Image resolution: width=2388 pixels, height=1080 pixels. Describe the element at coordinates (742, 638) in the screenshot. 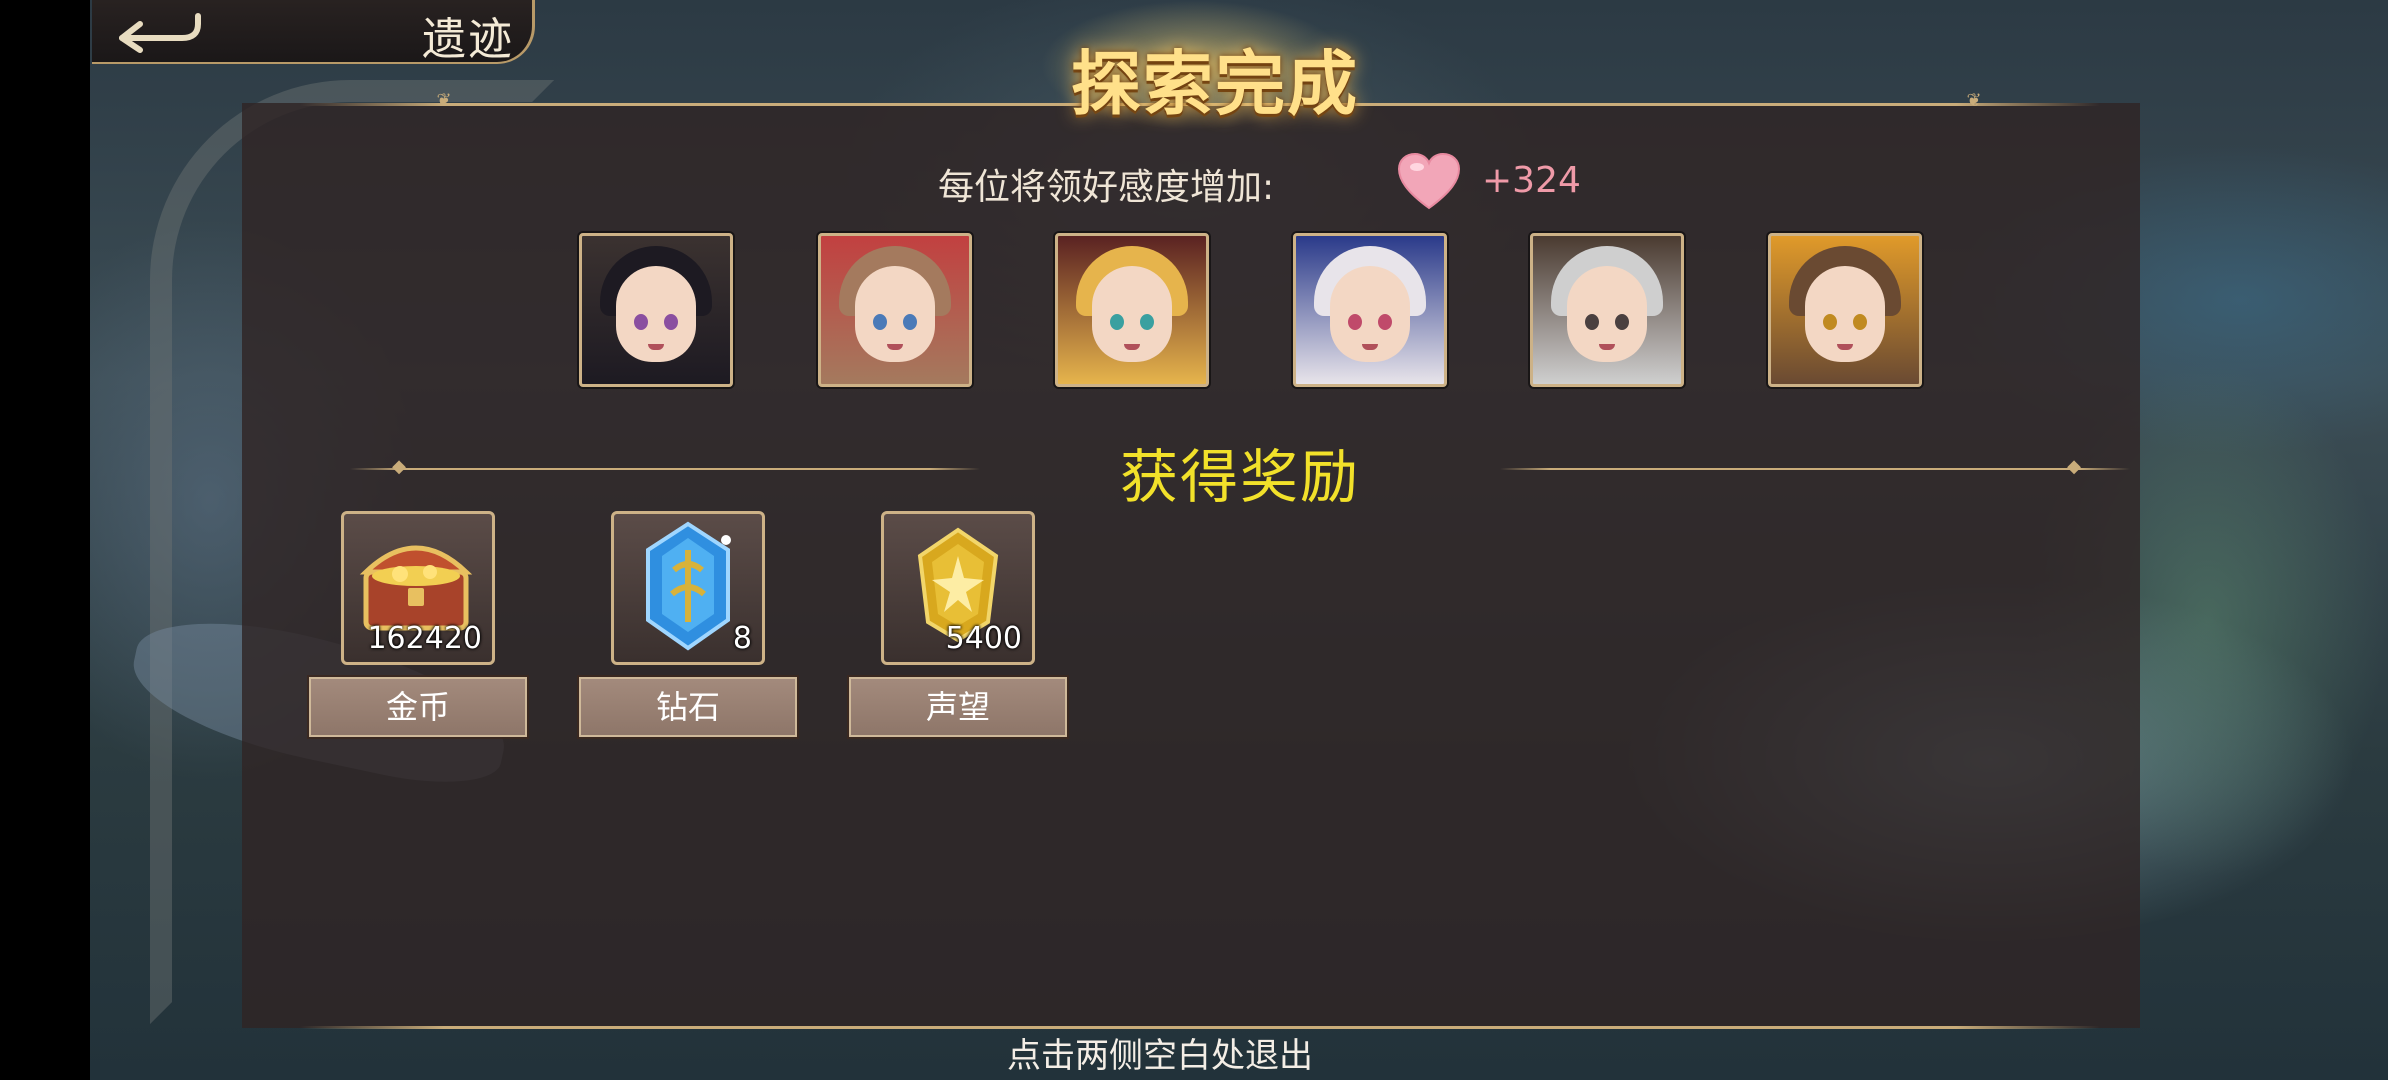

I see `reward-diamond-count: 8` at that location.